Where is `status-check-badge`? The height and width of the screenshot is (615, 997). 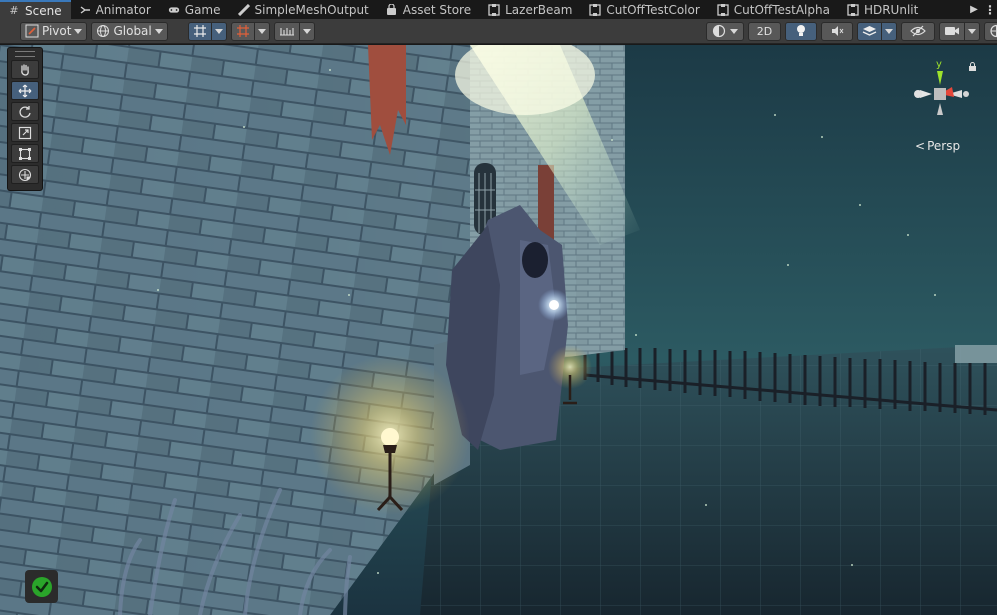 status-check-badge is located at coordinates (41, 586).